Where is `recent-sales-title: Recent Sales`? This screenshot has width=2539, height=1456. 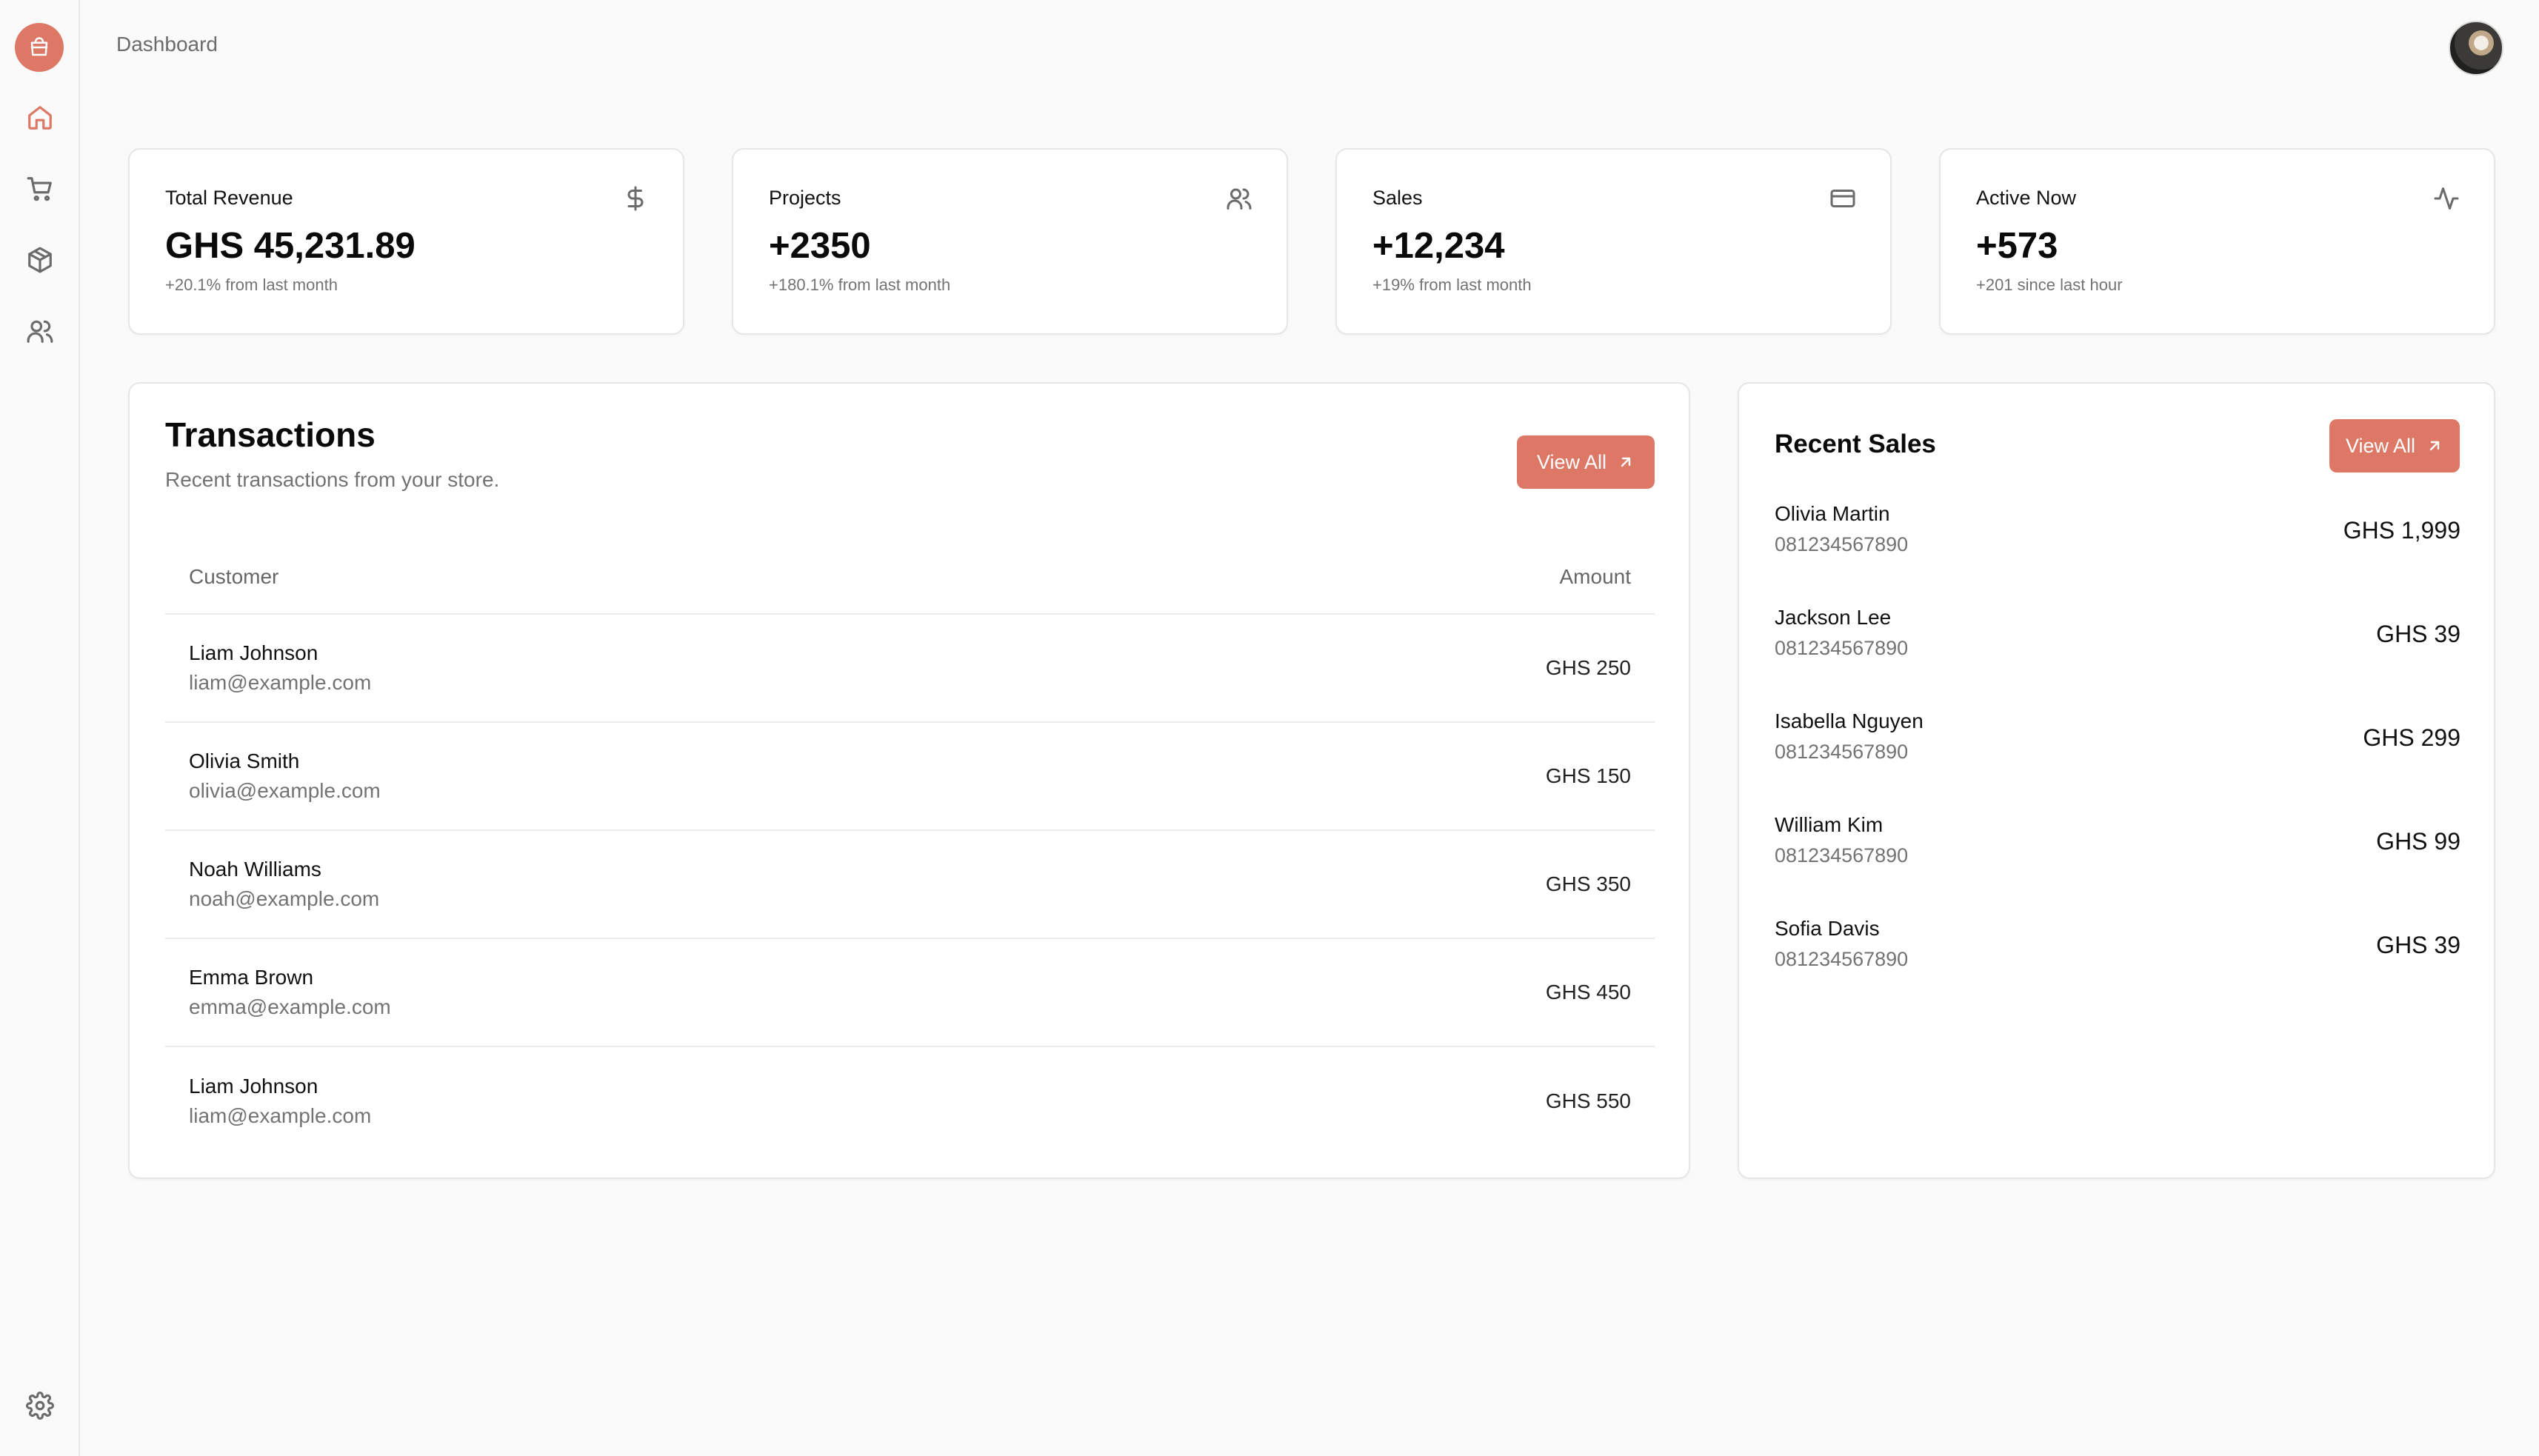 recent-sales-title: Recent Sales is located at coordinates (1855, 444).